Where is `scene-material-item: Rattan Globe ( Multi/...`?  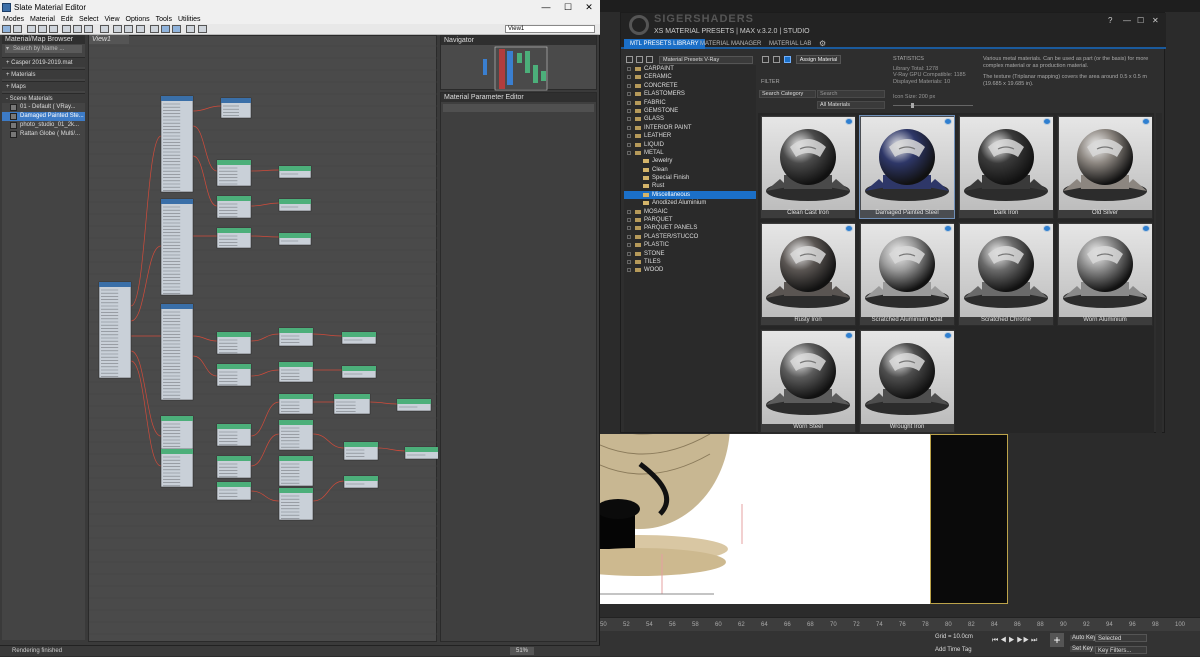 scene-material-item: Rattan Globe ( Multi/... is located at coordinates (43, 134).